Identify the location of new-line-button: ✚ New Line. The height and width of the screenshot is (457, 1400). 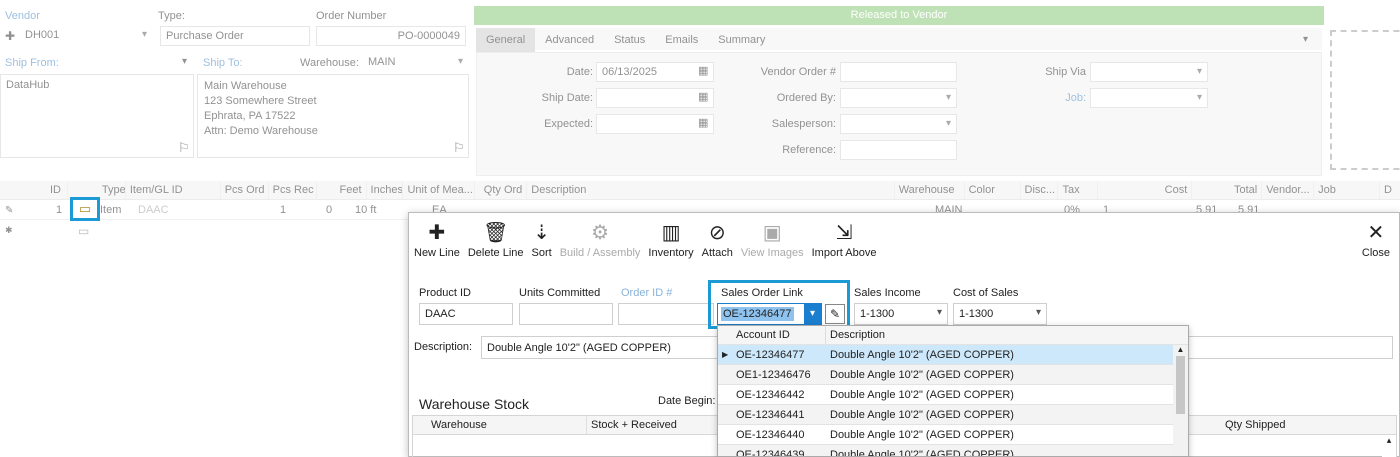
(437, 239).